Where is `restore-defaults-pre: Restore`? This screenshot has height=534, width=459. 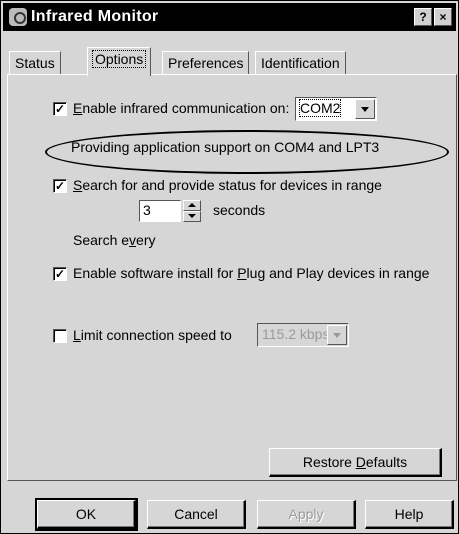 restore-defaults-pre: Restore is located at coordinates (329, 462).